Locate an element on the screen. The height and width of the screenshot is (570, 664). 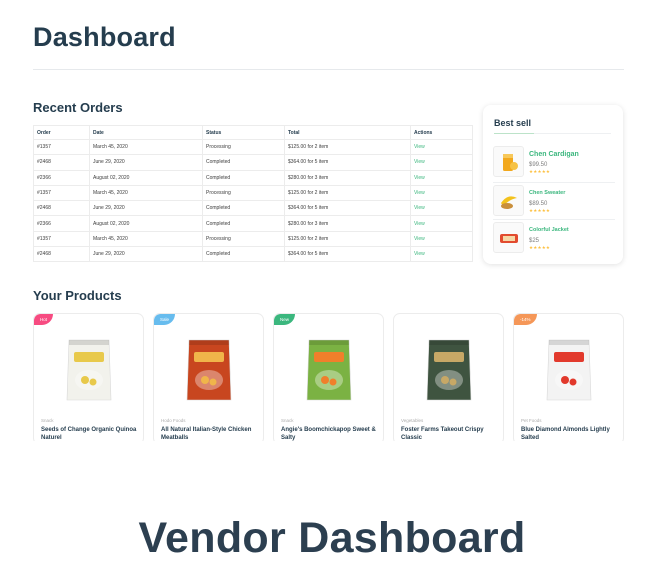
product-category: Vegetables is located at coordinates (412, 420).